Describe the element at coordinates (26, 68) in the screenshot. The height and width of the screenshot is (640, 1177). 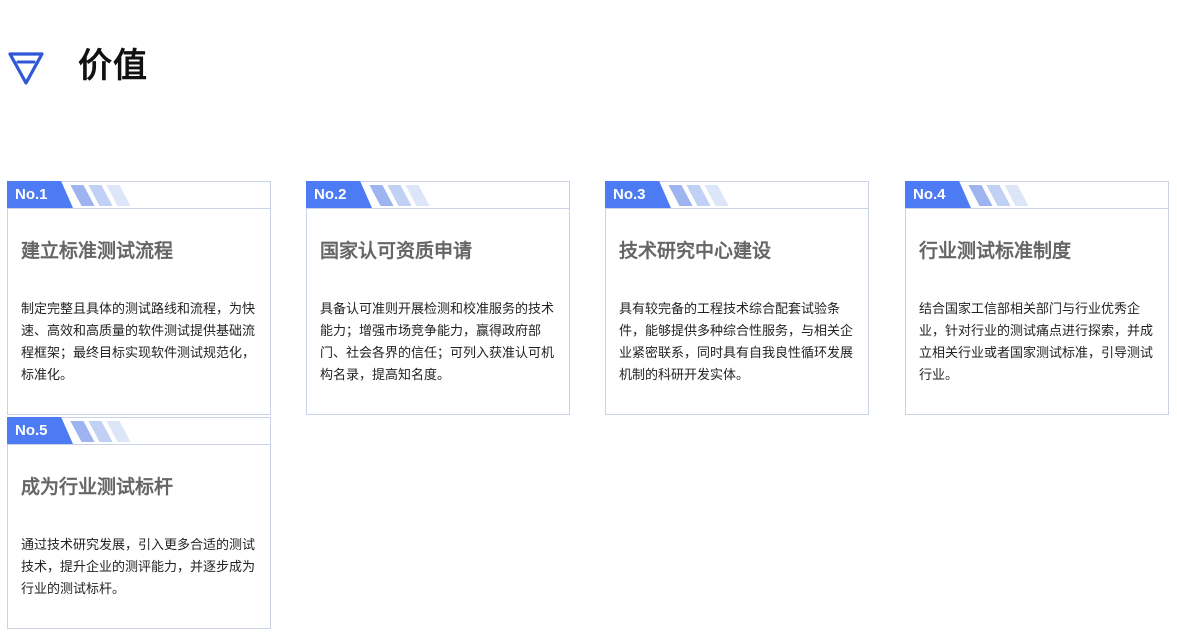
I see `diamond-icon` at that location.